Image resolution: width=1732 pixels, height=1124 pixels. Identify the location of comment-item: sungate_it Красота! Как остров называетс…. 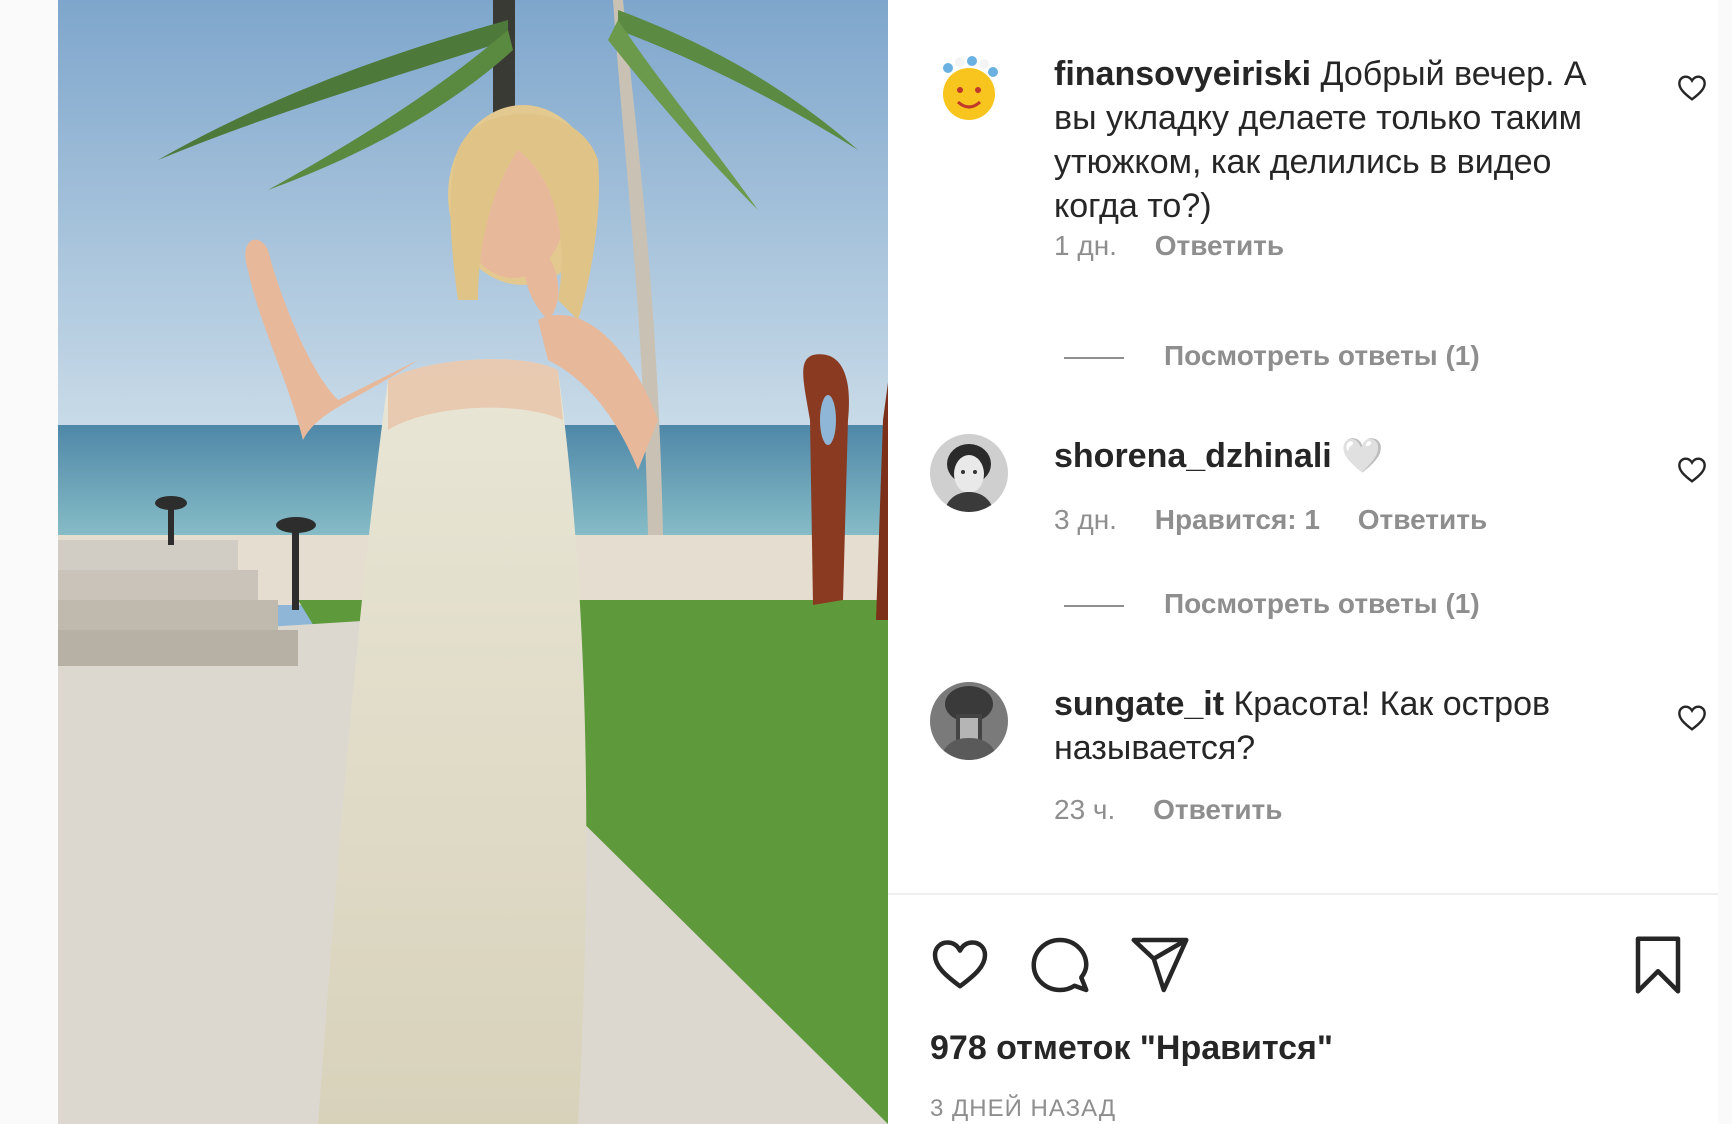
(1318, 767).